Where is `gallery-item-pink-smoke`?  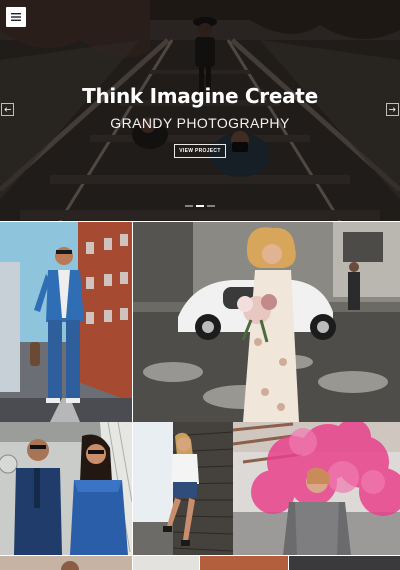 gallery-item-pink-smoke is located at coordinates (316, 488).